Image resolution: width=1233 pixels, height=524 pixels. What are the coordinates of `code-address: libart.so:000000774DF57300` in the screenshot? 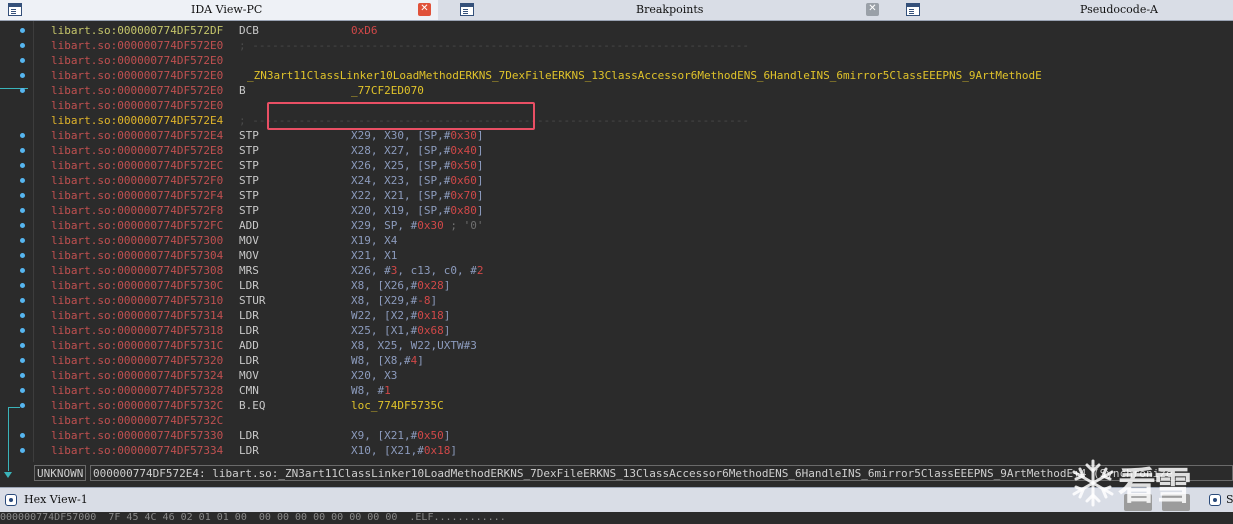 It's located at (137, 240).